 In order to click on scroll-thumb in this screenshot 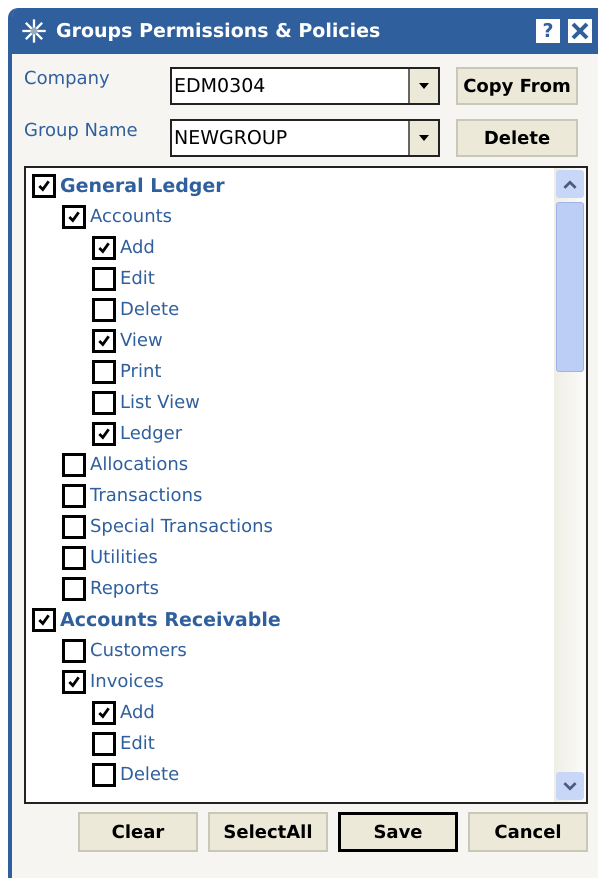, I will do `click(570, 287)`.